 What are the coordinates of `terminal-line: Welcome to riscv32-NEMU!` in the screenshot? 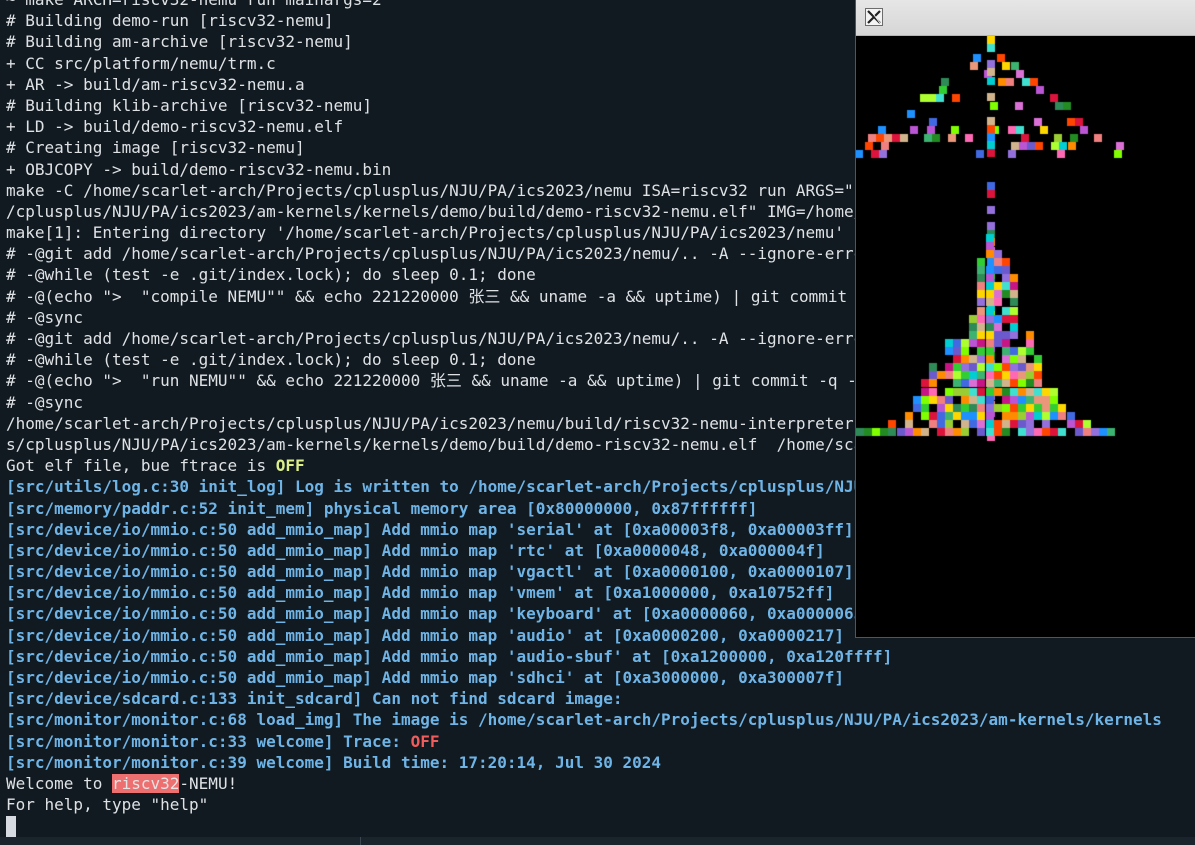 It's located at (600, 783).